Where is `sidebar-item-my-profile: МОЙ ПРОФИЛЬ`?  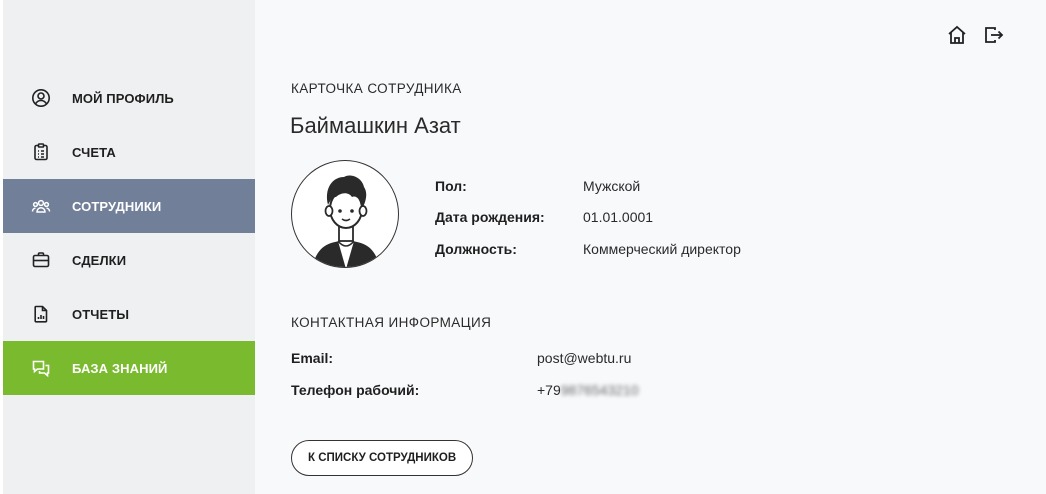
sidebar-item-my-profile: МОЙ ПРОФИЛЬ is located at coordinates (129, 98).